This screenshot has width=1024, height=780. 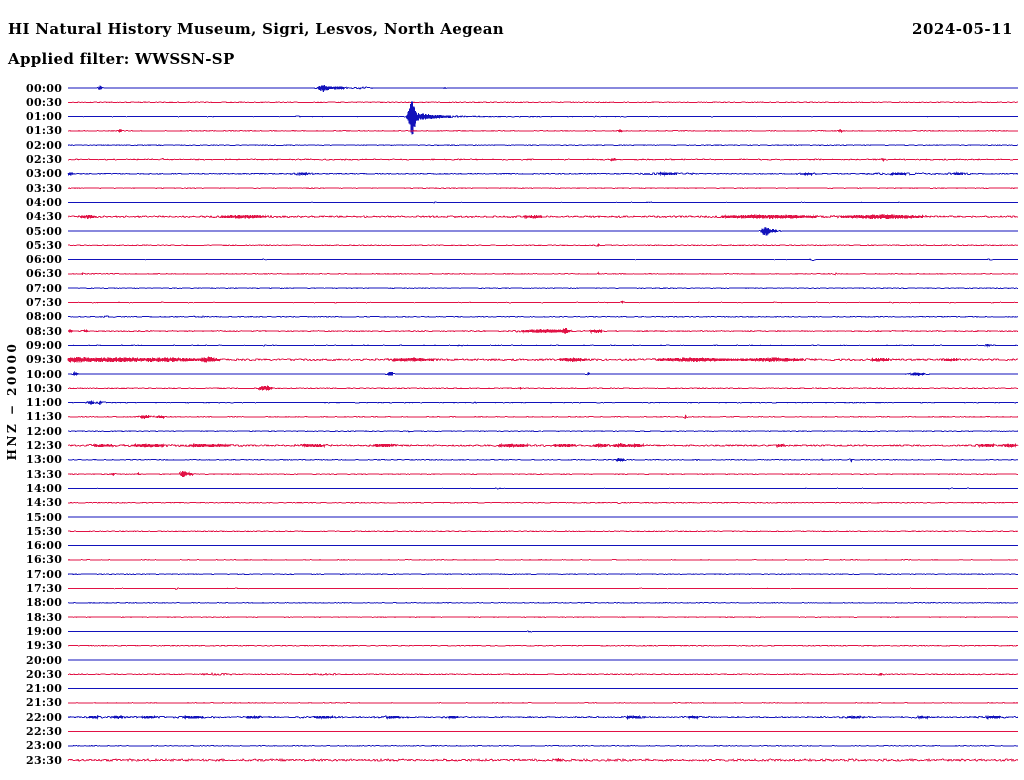 What do you see at coordinates (44, 403) in the screenshot?
I see `time-label-1100: 11:00` at bounding box center [44, 403].